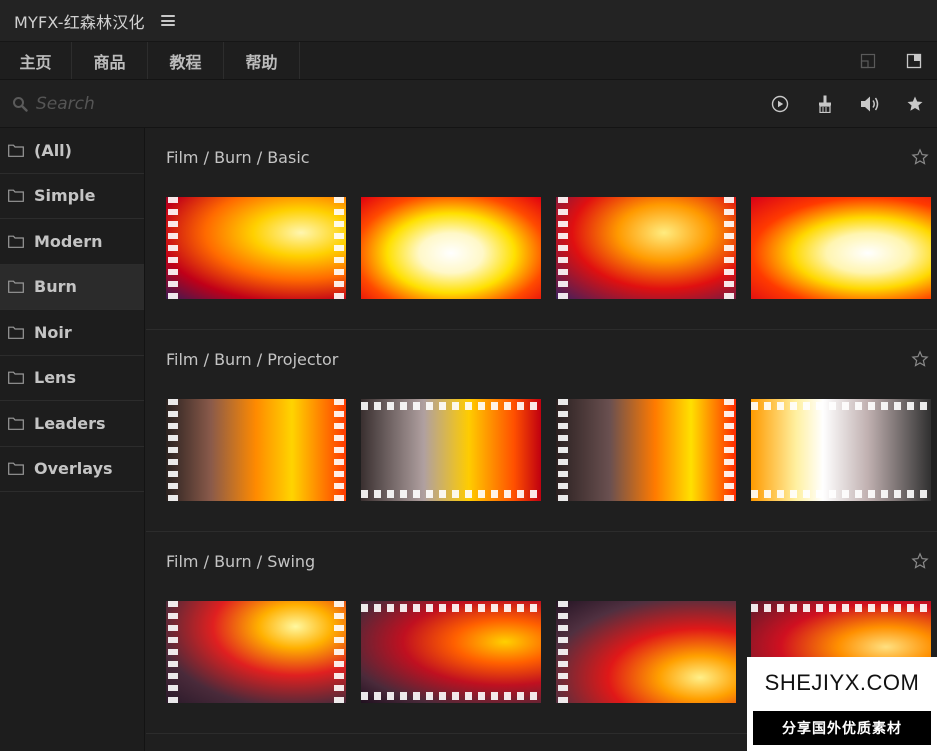 This screenshot has height=751, width=937. I want to click on sidebar-item-label: Noir, so click(53, 332).